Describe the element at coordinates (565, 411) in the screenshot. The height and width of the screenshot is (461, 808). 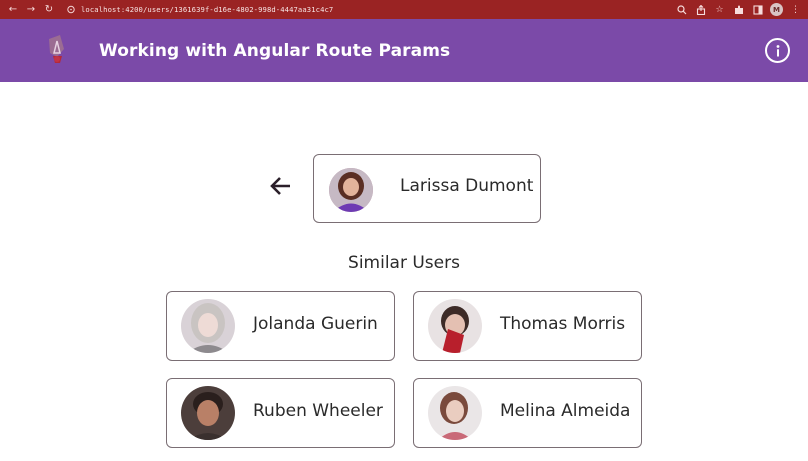
I see `similar-user-name: Melina Almeida` at that location.